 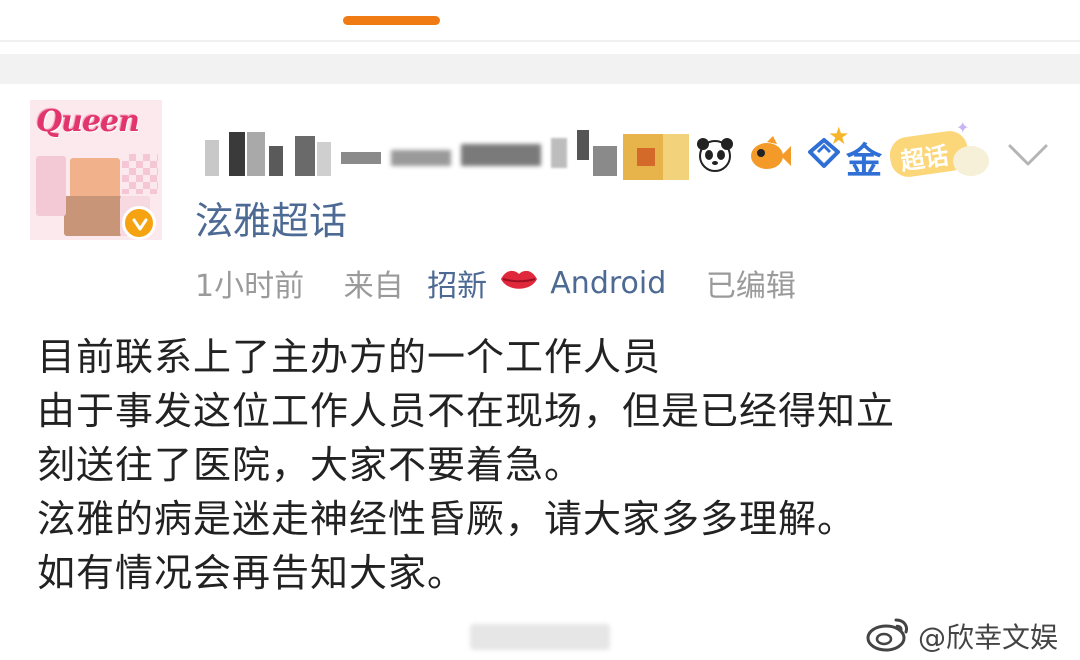 What do you see at coordinates (988, 637) in the screenshot?
I see `watermark-text: @欣幸文娱` at bounding box center [988, 637].